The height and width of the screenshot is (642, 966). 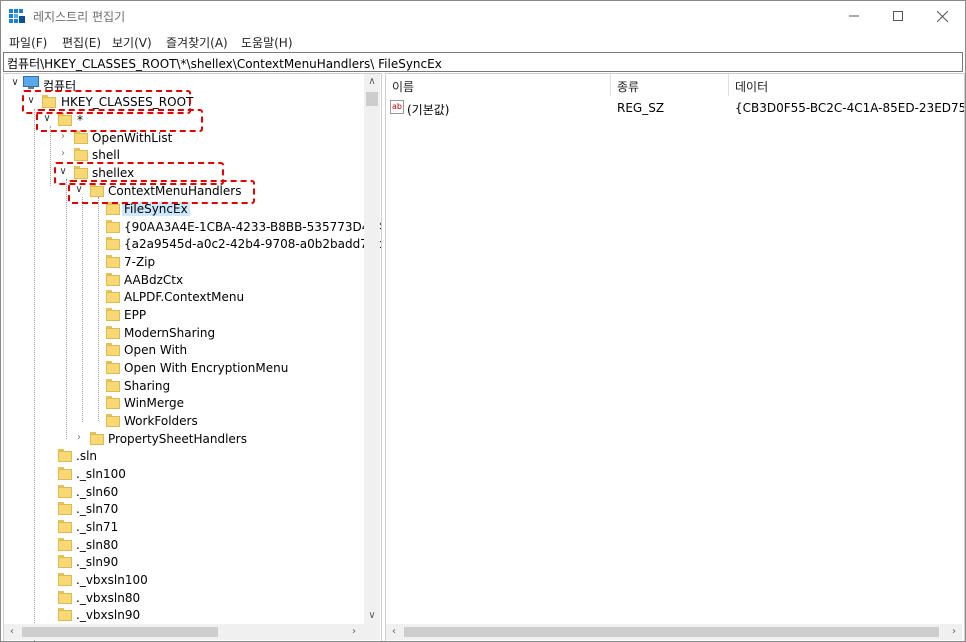 What do you see at coordinates (184, 119) in the screenshot?
I see `tree-node-star: ∨ *` at bounding box center [184, 119].